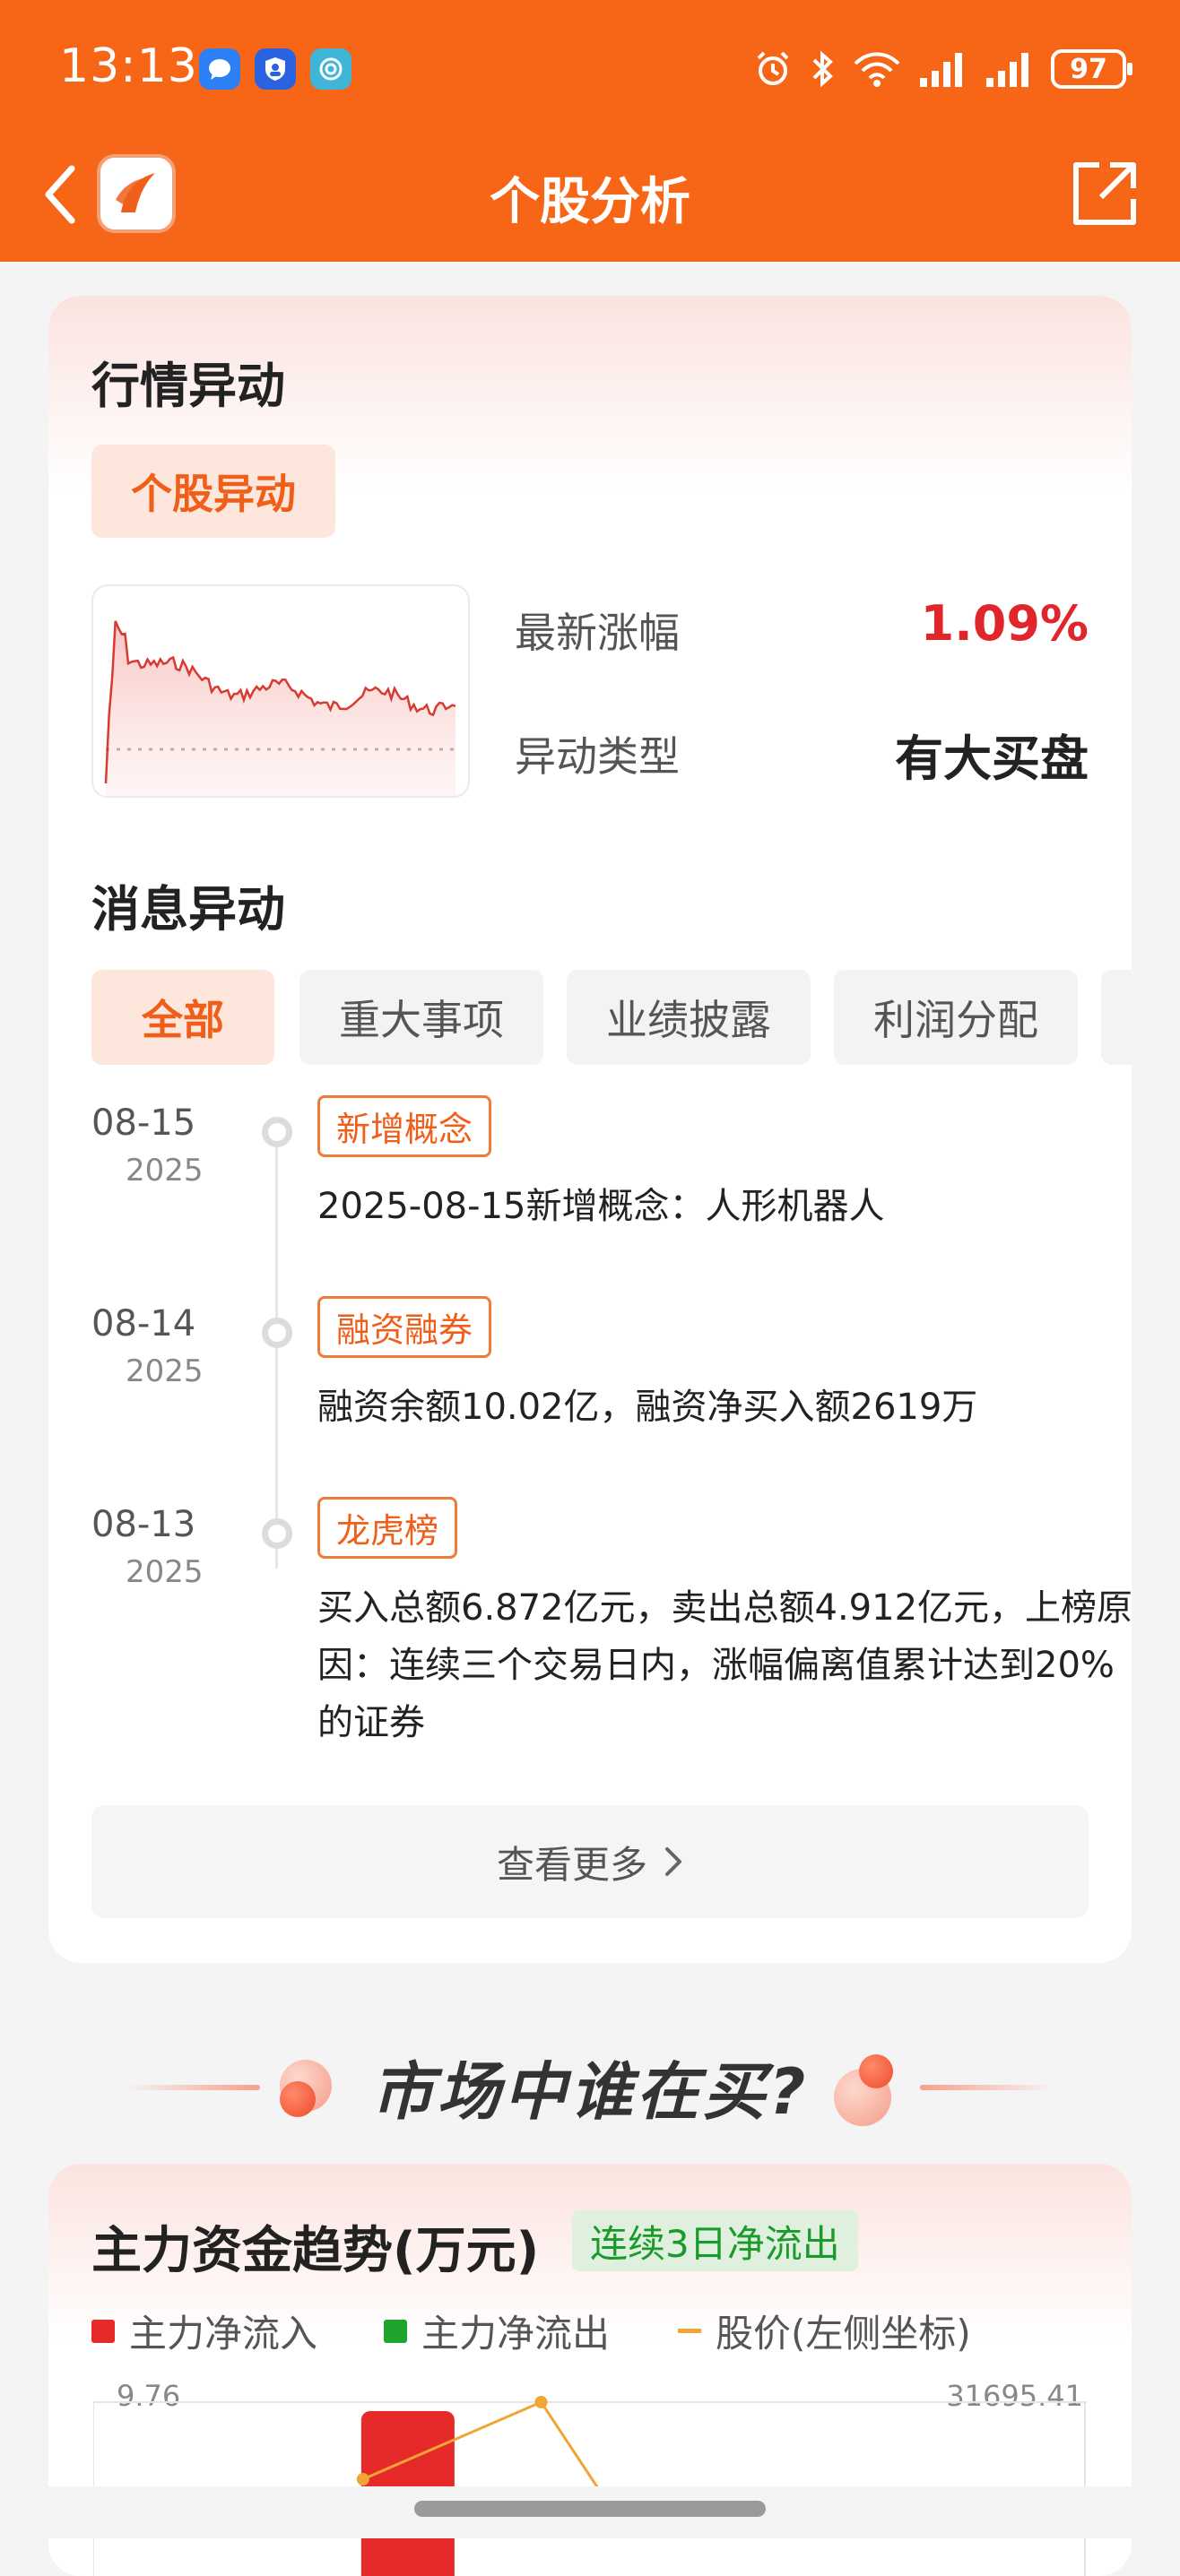  What do you see at coordinates (987, 2087) in the screenshot?
I see `decor-line-right` at bounding box center [987, 2087].